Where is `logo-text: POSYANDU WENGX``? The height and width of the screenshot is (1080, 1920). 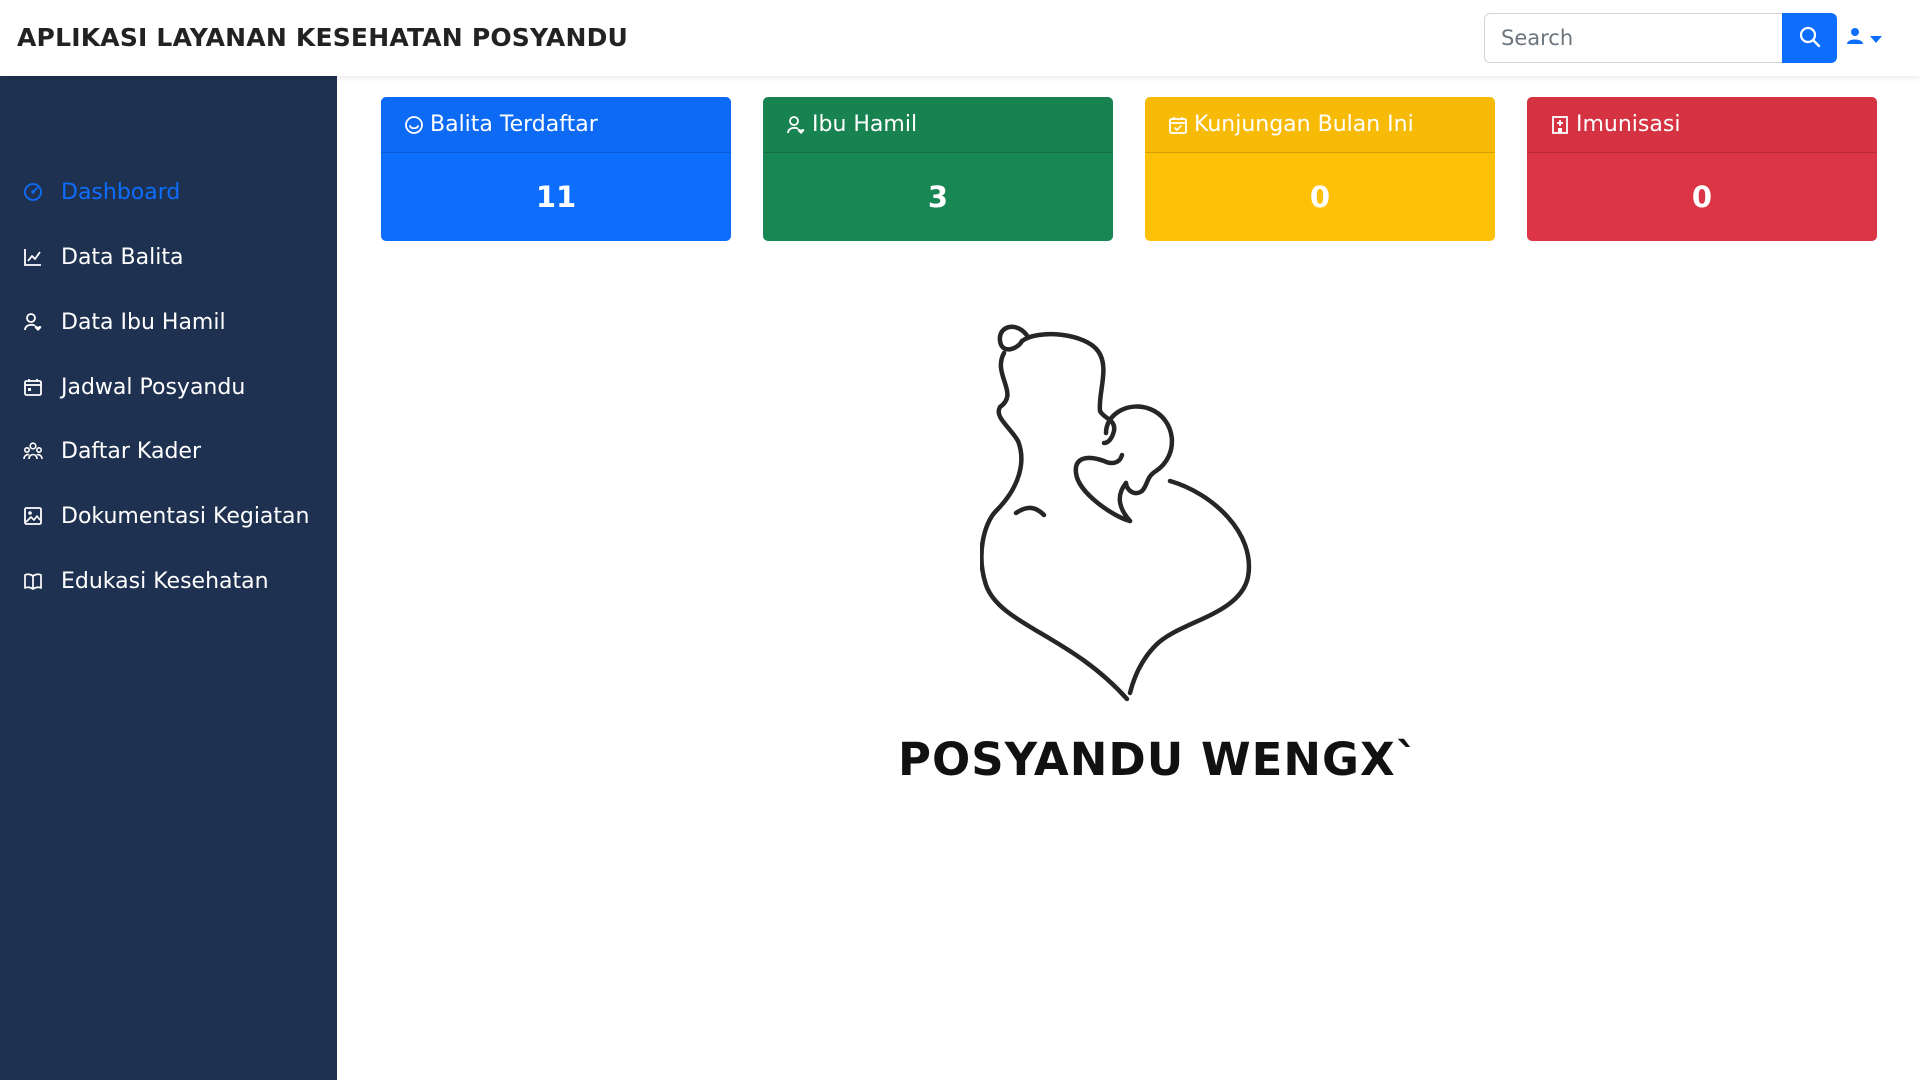 logo-text: POSYANDU WENGX` is located at coordinates (1159, 759).